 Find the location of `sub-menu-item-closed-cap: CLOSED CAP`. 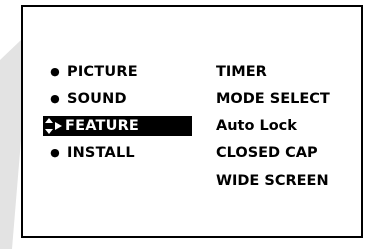

sub-menu-item-closed-cap: CLOSED CAP is located at coordinates (267, 153).